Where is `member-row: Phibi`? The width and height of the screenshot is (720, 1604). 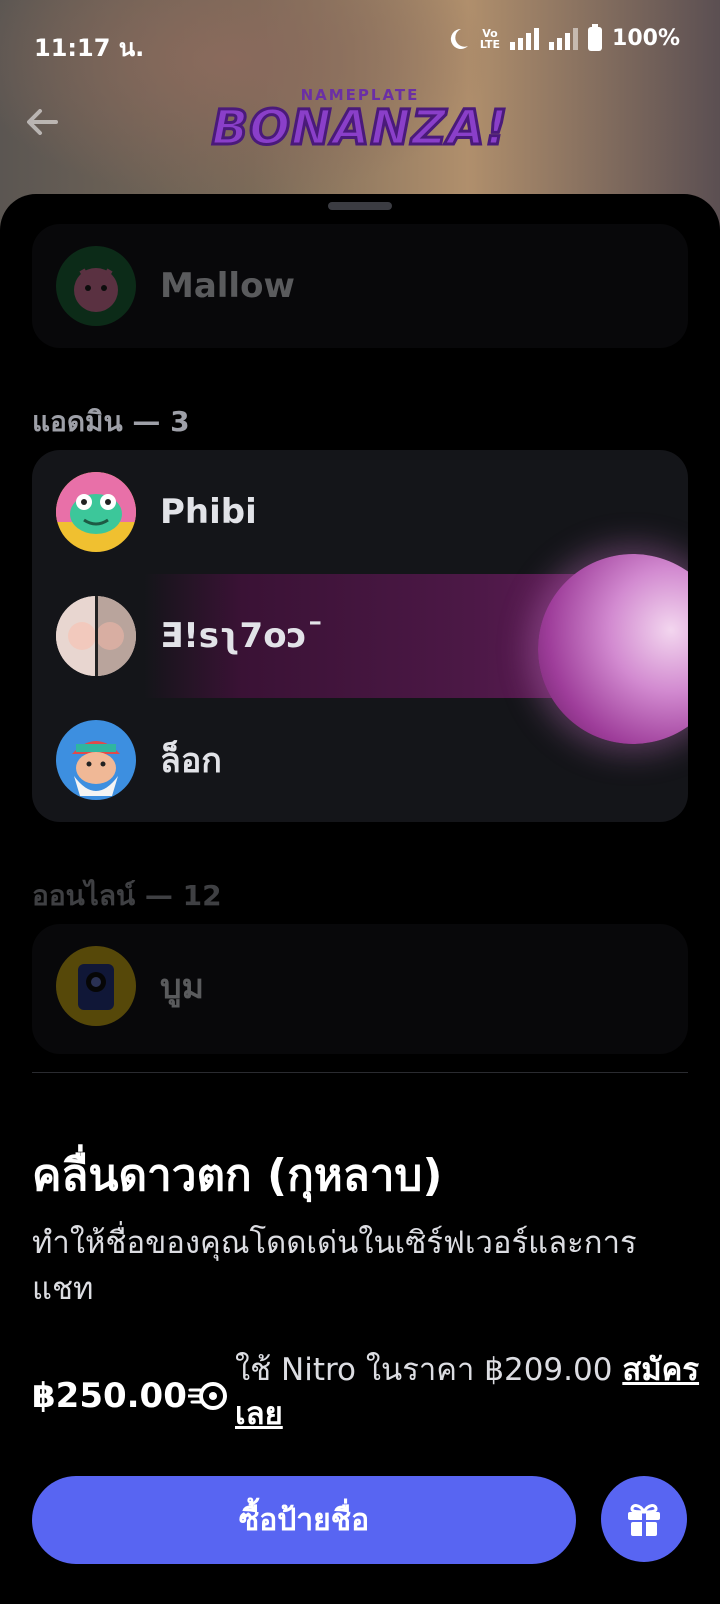 member-row: Phibi is located at coordinates (360, 512).